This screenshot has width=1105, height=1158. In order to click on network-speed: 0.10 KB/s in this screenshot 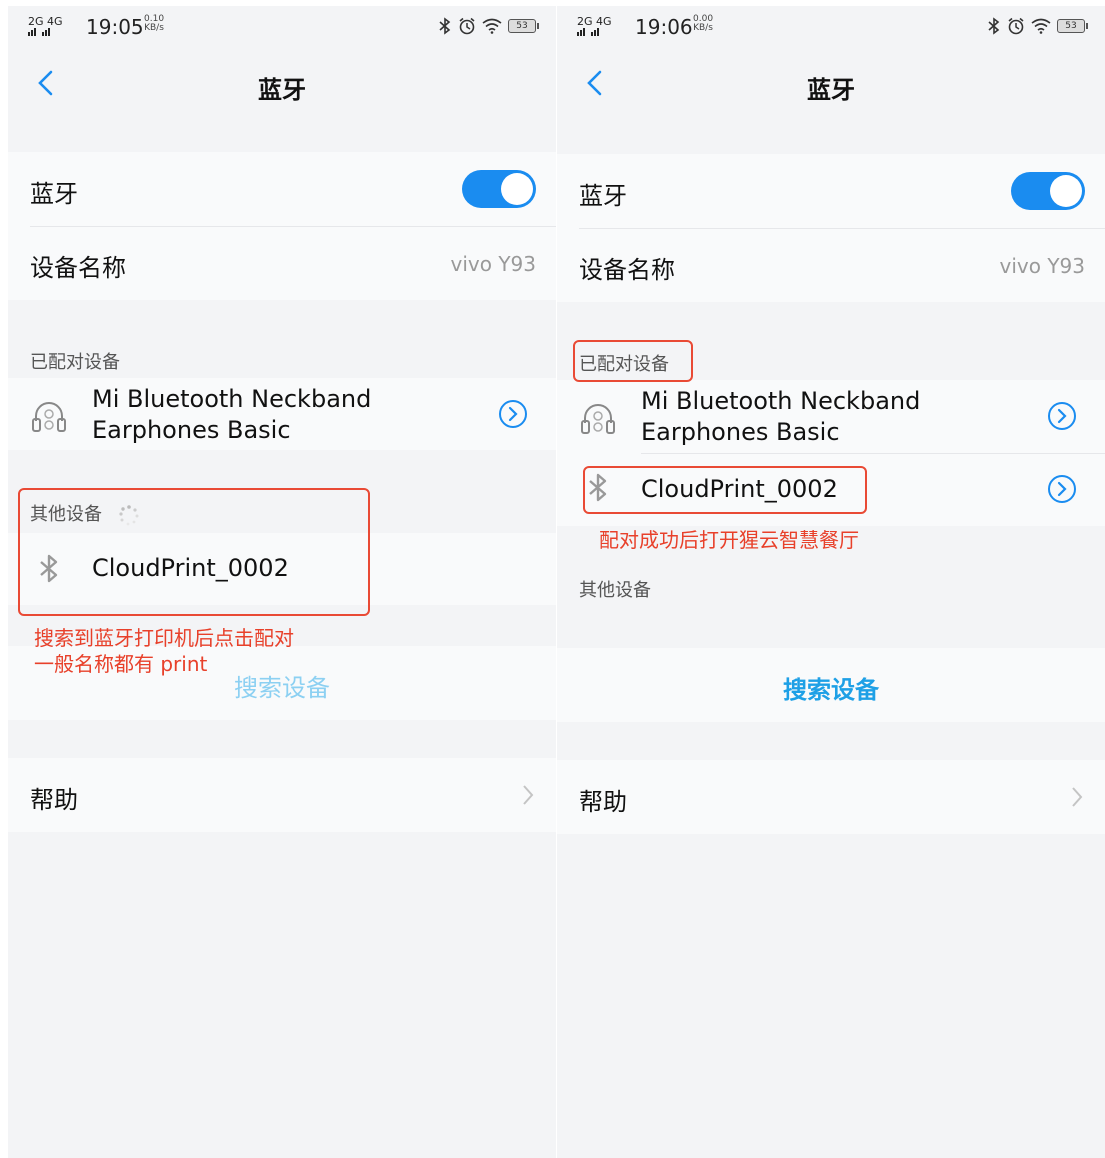, I will do `click(154, 24)`.